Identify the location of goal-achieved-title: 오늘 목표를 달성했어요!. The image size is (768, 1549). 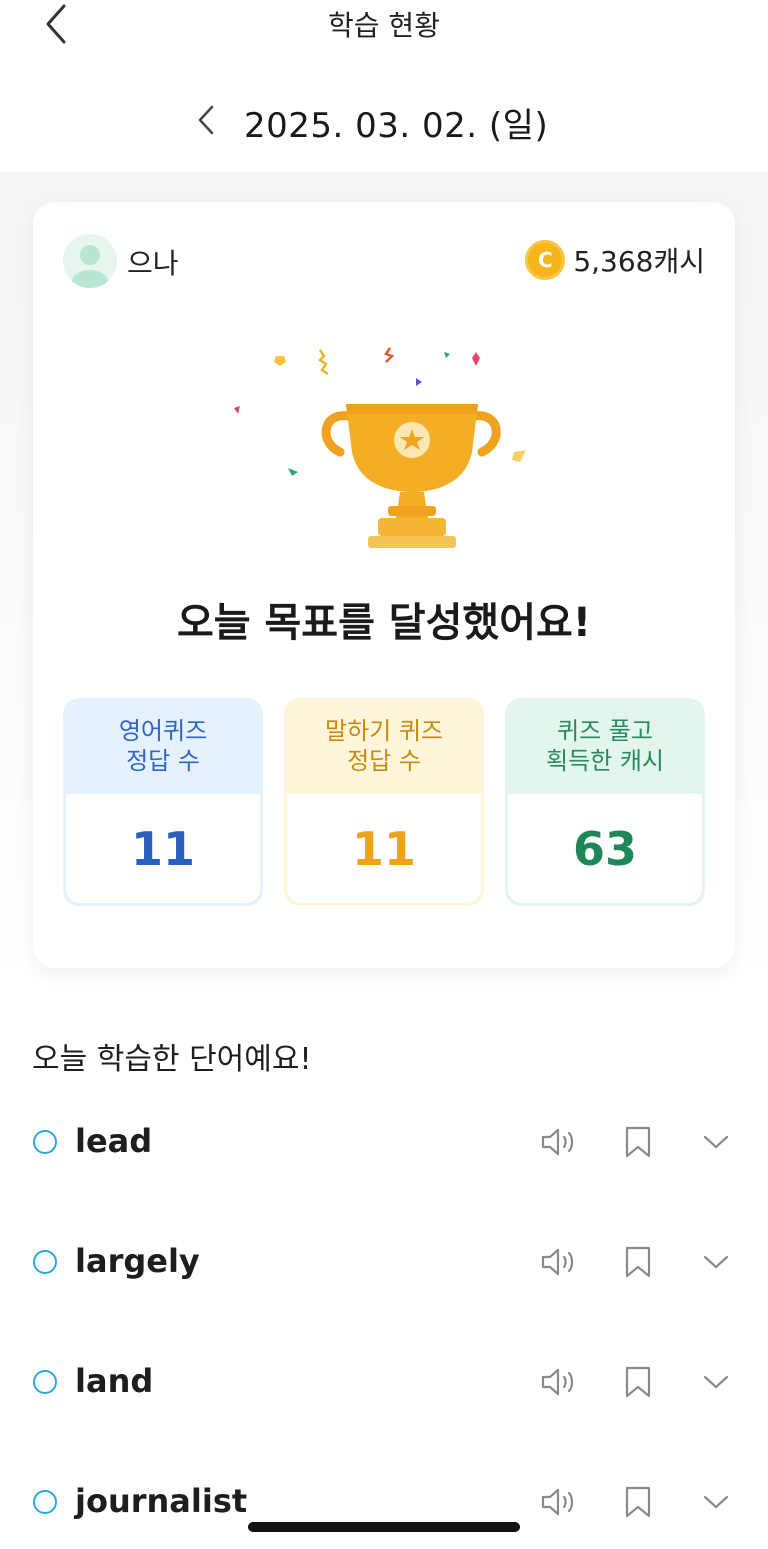
(384, 623).